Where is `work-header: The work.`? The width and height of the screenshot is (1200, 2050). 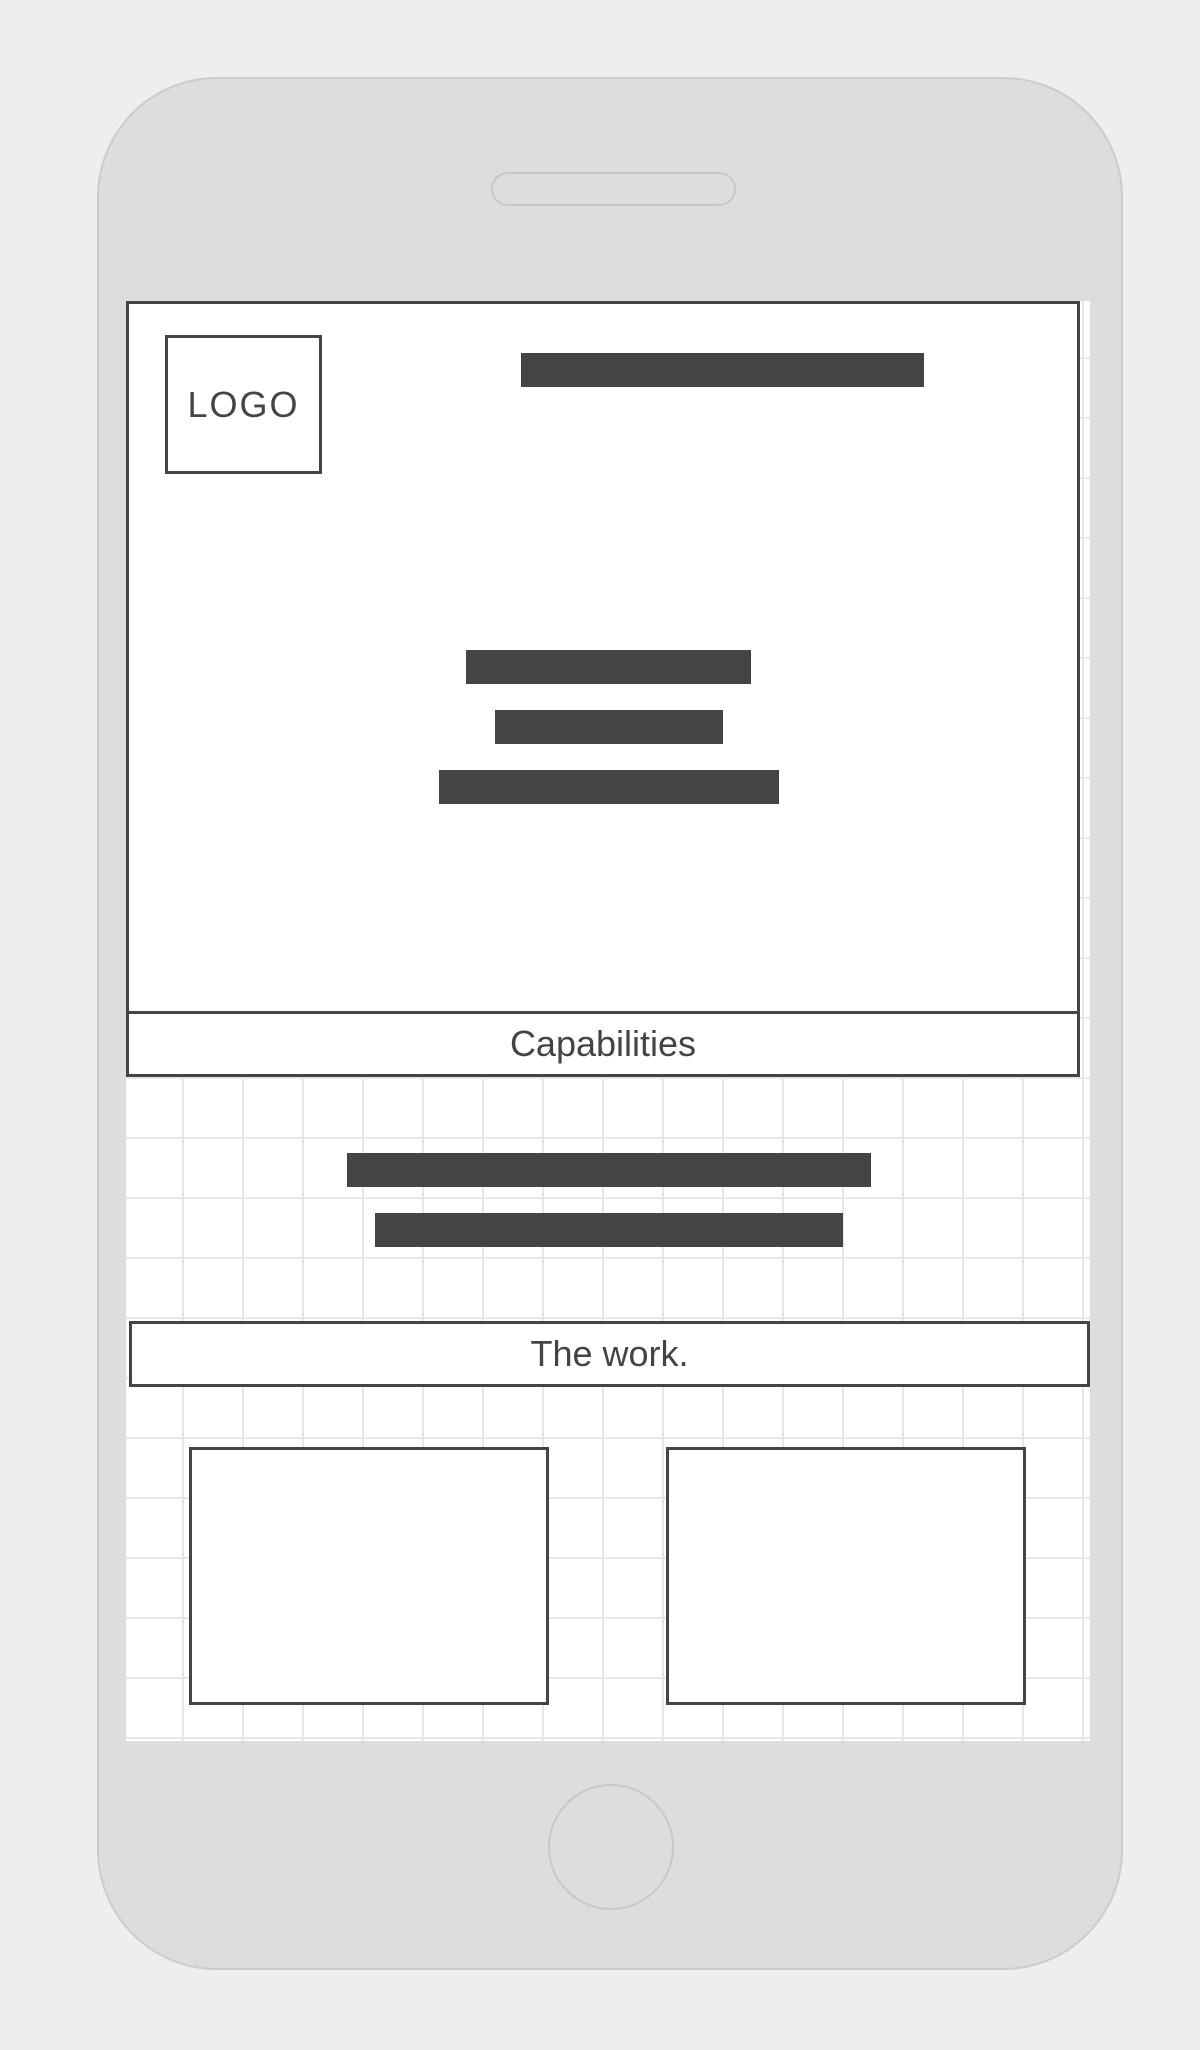
work-header: The work. is located at coordinates (609, 1354).